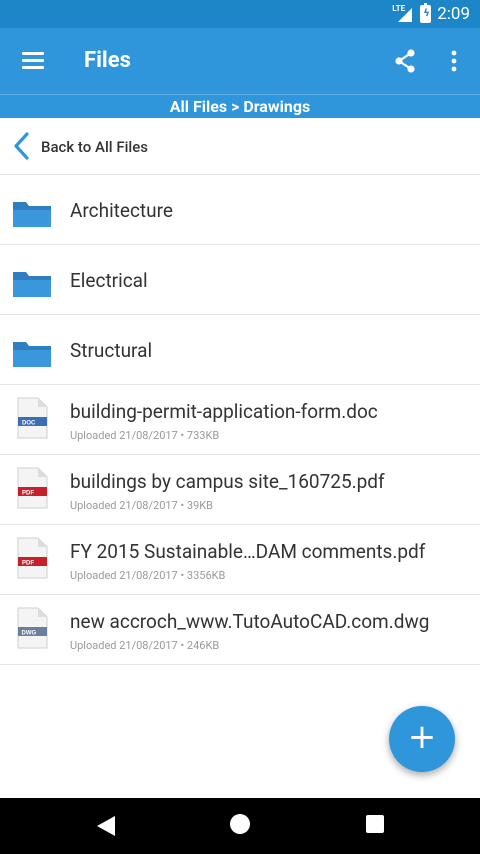 The height and width of the screenshot is (854, 480). What do you see at coordinates (224, 411) in the screenshot?
I see `file-name: building-permit-application-form.doc` at bounding box center [224, 411].